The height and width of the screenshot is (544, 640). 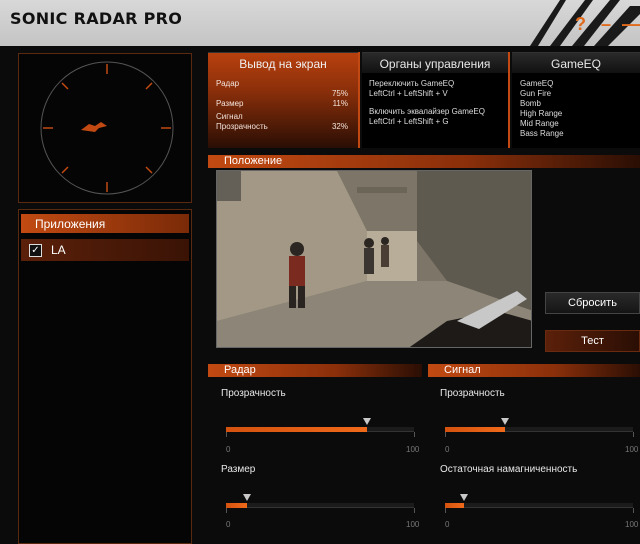 I want to click on signal-section-header: Сигнал, so click(x=534, y=370).